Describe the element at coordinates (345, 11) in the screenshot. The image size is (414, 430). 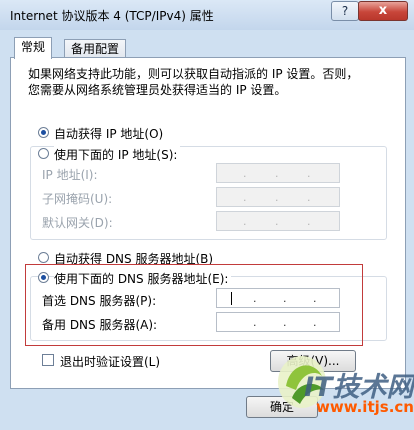
I see `help-button: ?` at that location.